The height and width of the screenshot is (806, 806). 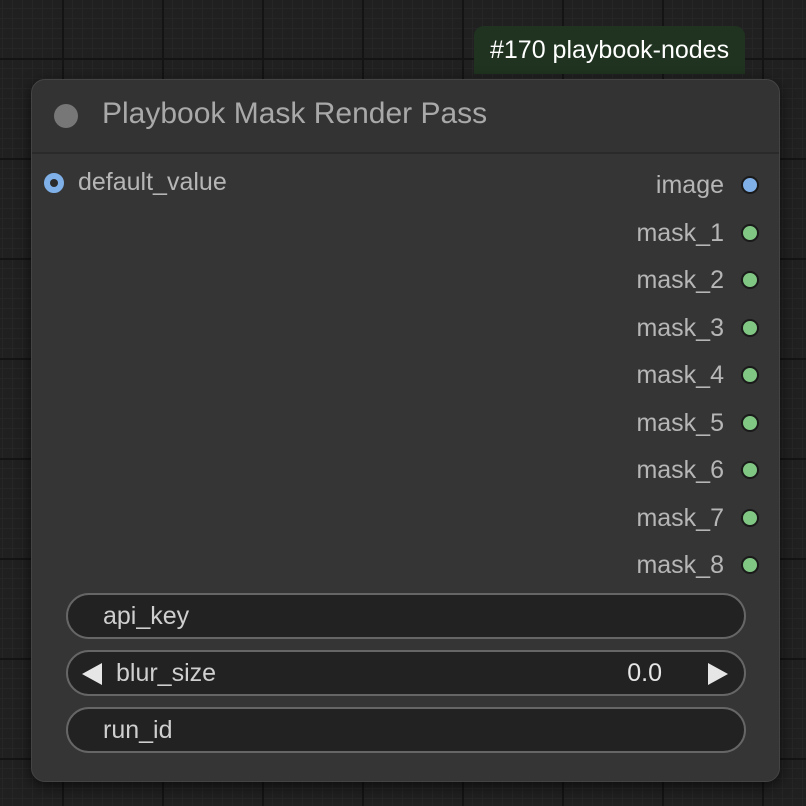 I want to click on api-key-text-widget: api_key, so click(x=406, y=616).